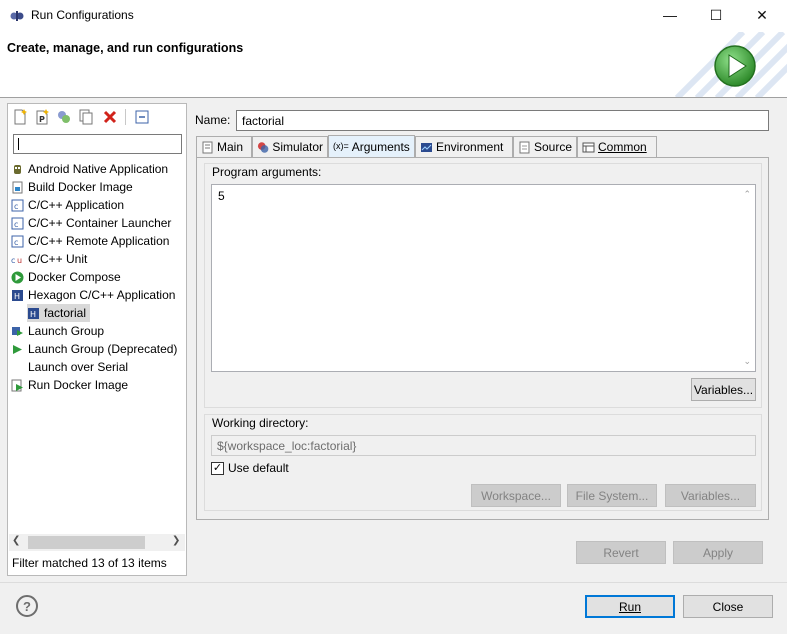 The image size is (787, 634). I want to click on simulator-tab-icon, so click(263, 147).